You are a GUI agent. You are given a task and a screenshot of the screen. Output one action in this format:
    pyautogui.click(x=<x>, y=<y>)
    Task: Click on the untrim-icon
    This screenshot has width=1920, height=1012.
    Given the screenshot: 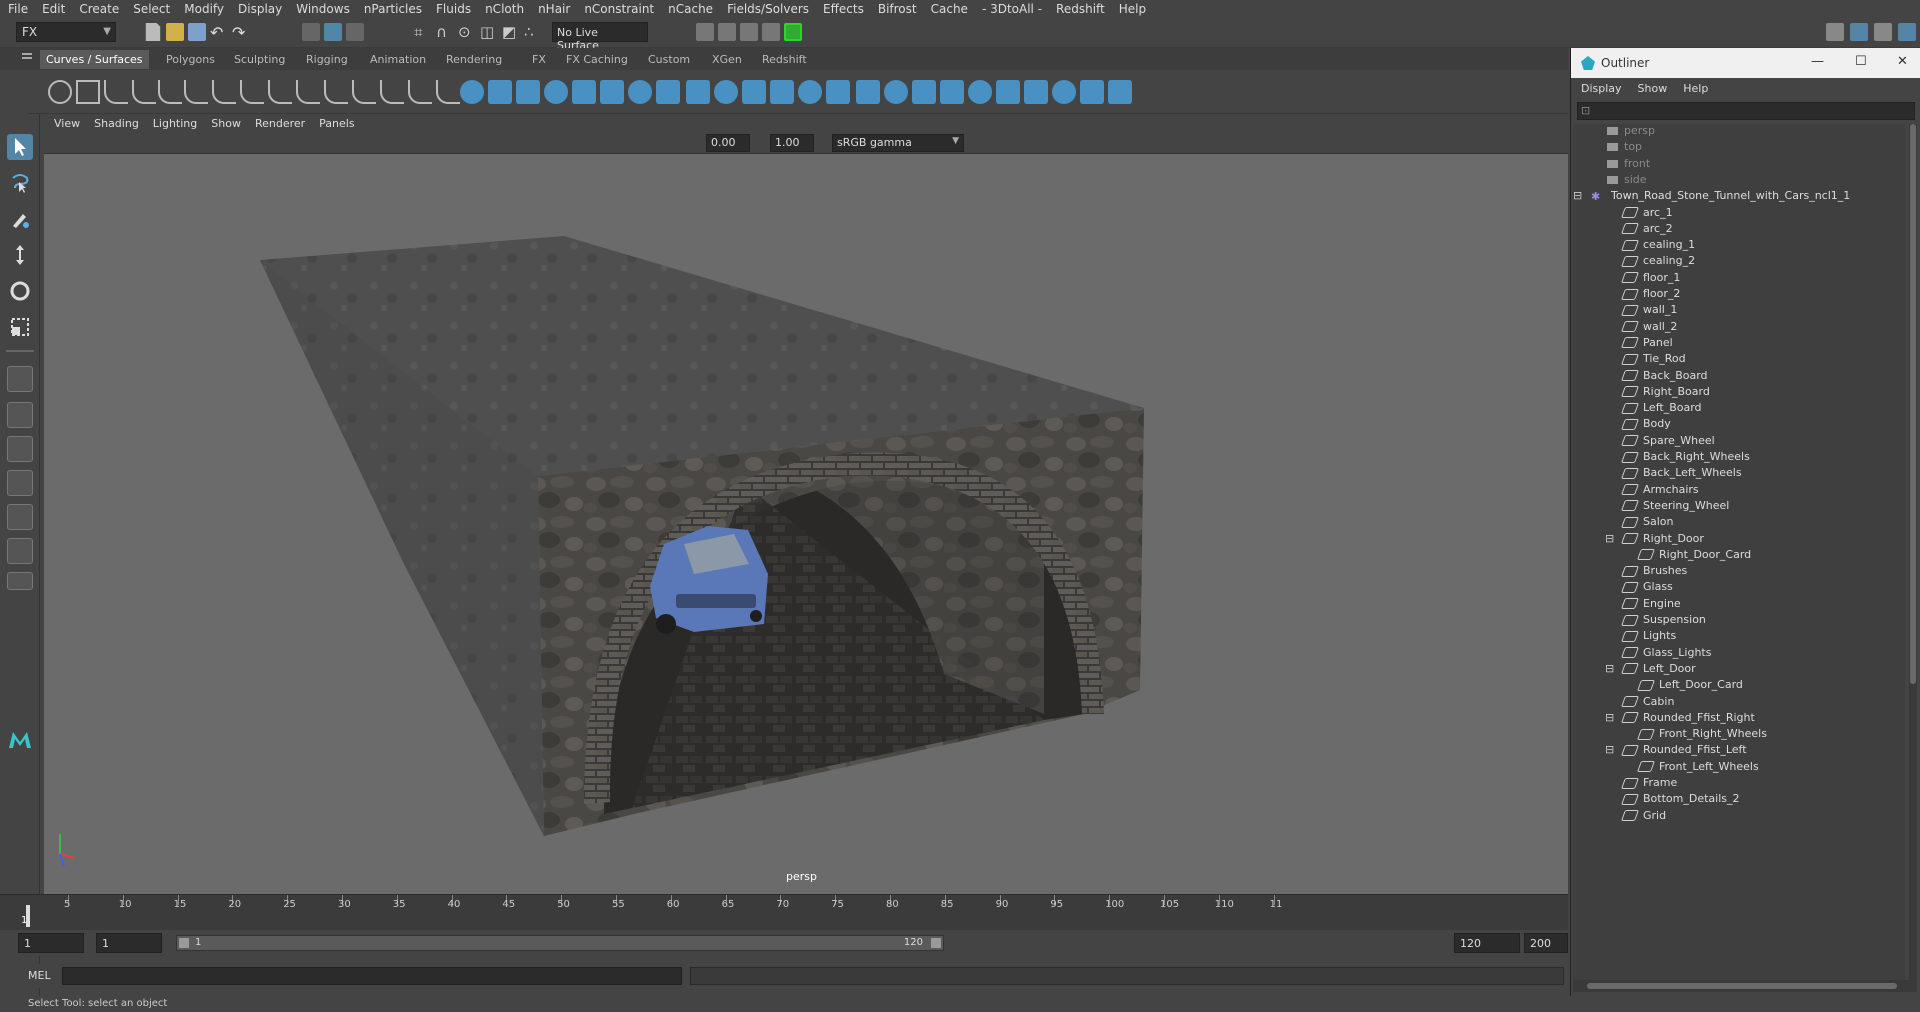 What is the action you would take?
    pyautogui.click(x=896, y=92)
    